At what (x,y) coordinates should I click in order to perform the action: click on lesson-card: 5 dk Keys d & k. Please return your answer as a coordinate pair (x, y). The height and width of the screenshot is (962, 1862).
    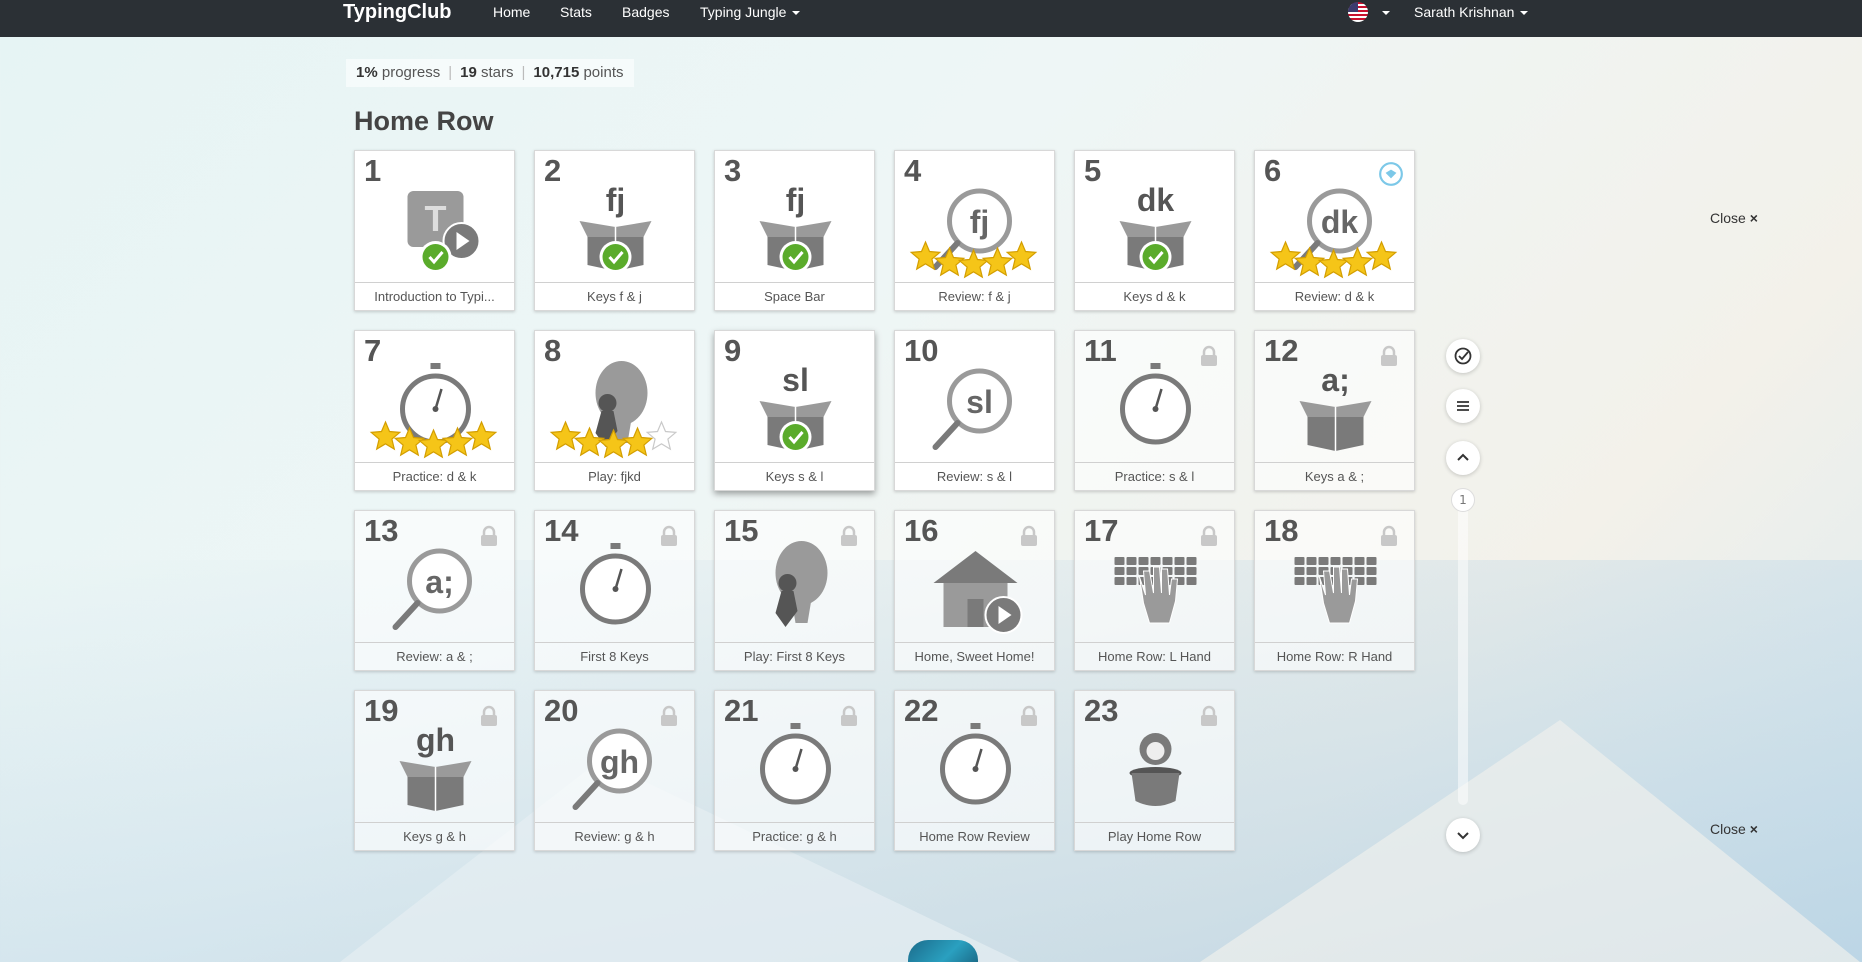
    Looking at the image, I should click on (1154, 230).